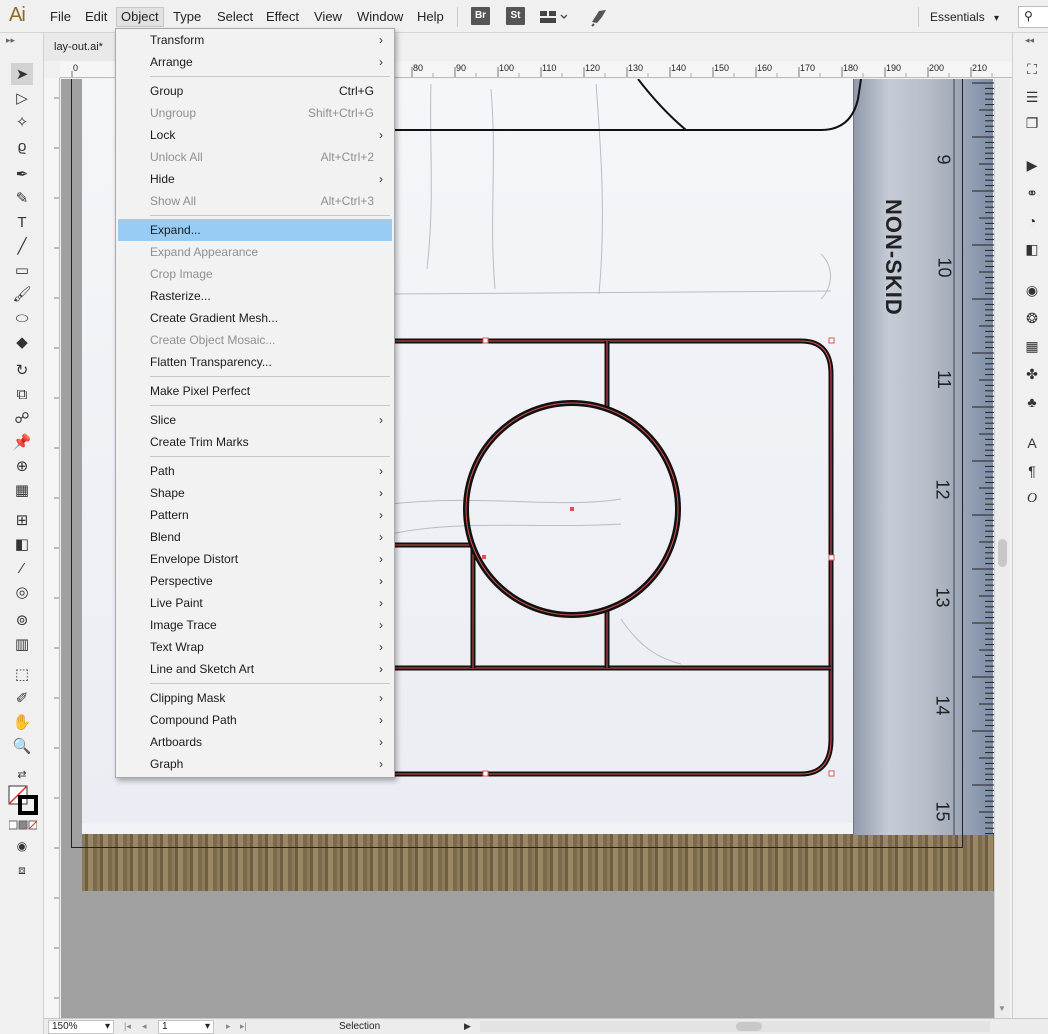  What do you see at coordinates (22, 294) in the screenshot?
I see `paintbrush-tool-icon: 🖌` at bounding box center [22, 294].